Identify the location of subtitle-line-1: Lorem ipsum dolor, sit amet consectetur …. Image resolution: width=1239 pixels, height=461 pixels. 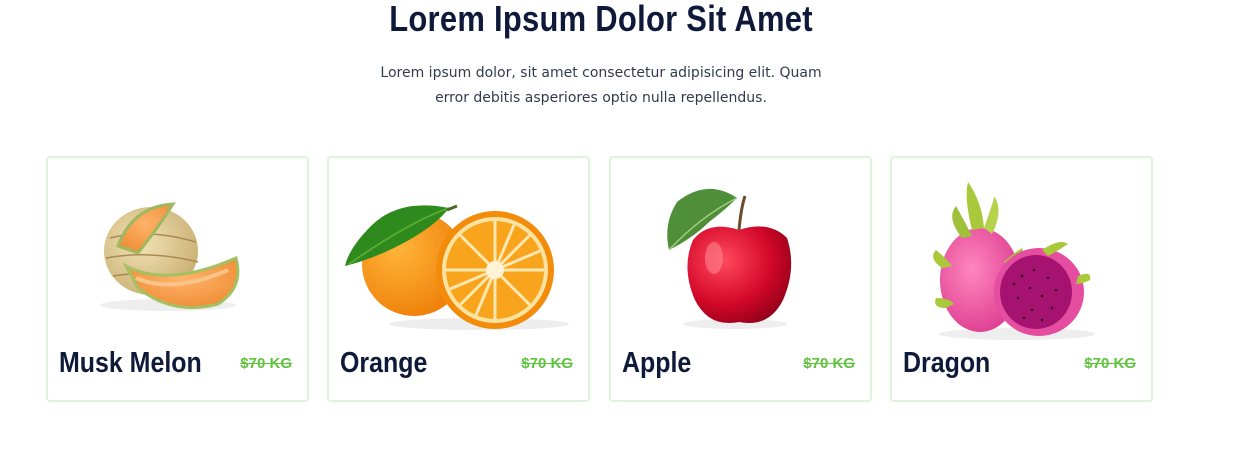
(601, 73).